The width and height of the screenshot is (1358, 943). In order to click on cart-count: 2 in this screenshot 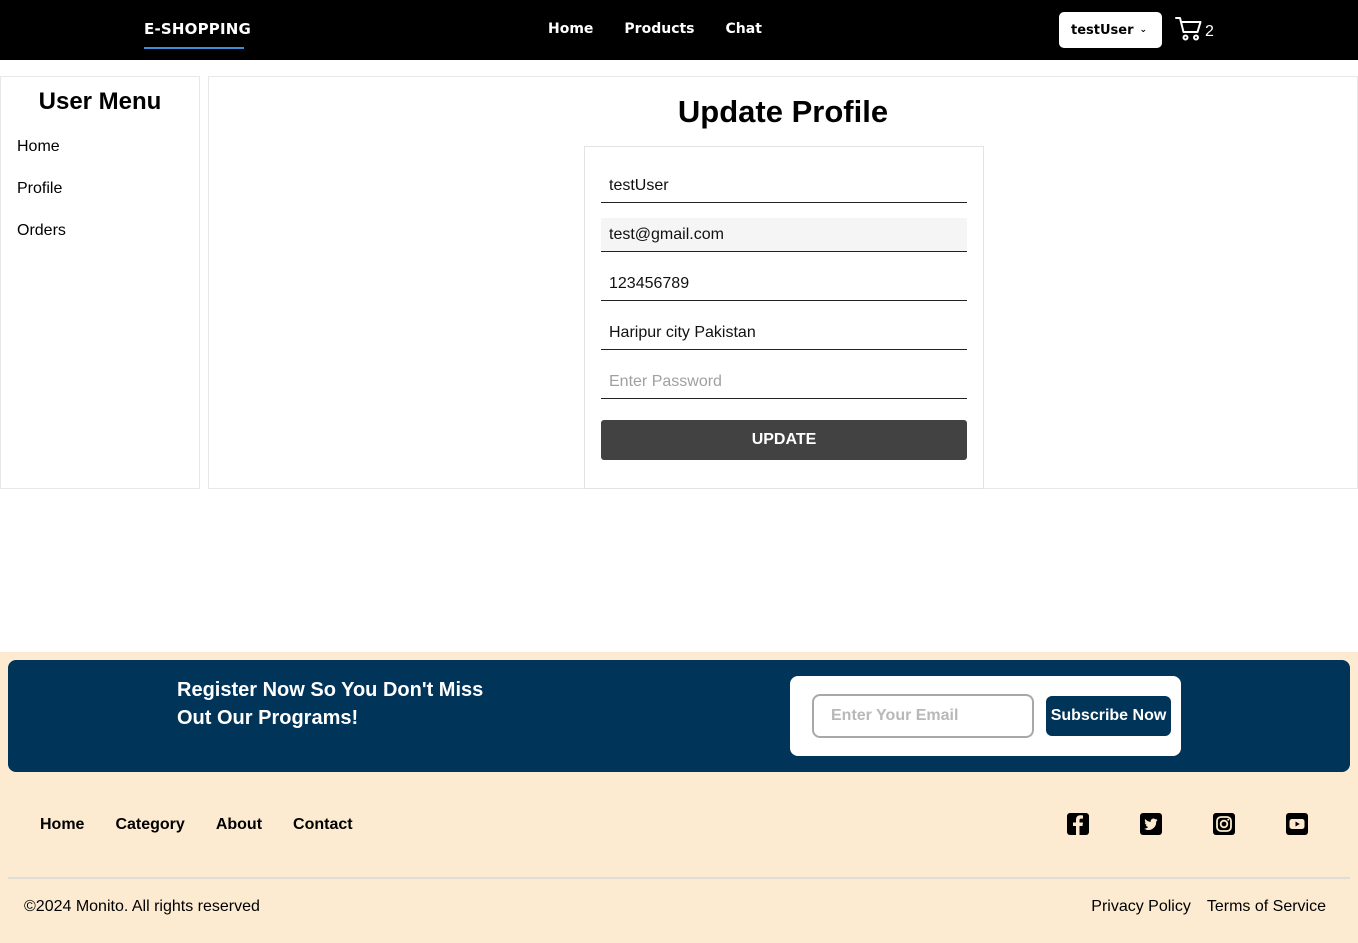, I will do `click(1209, 31)`.